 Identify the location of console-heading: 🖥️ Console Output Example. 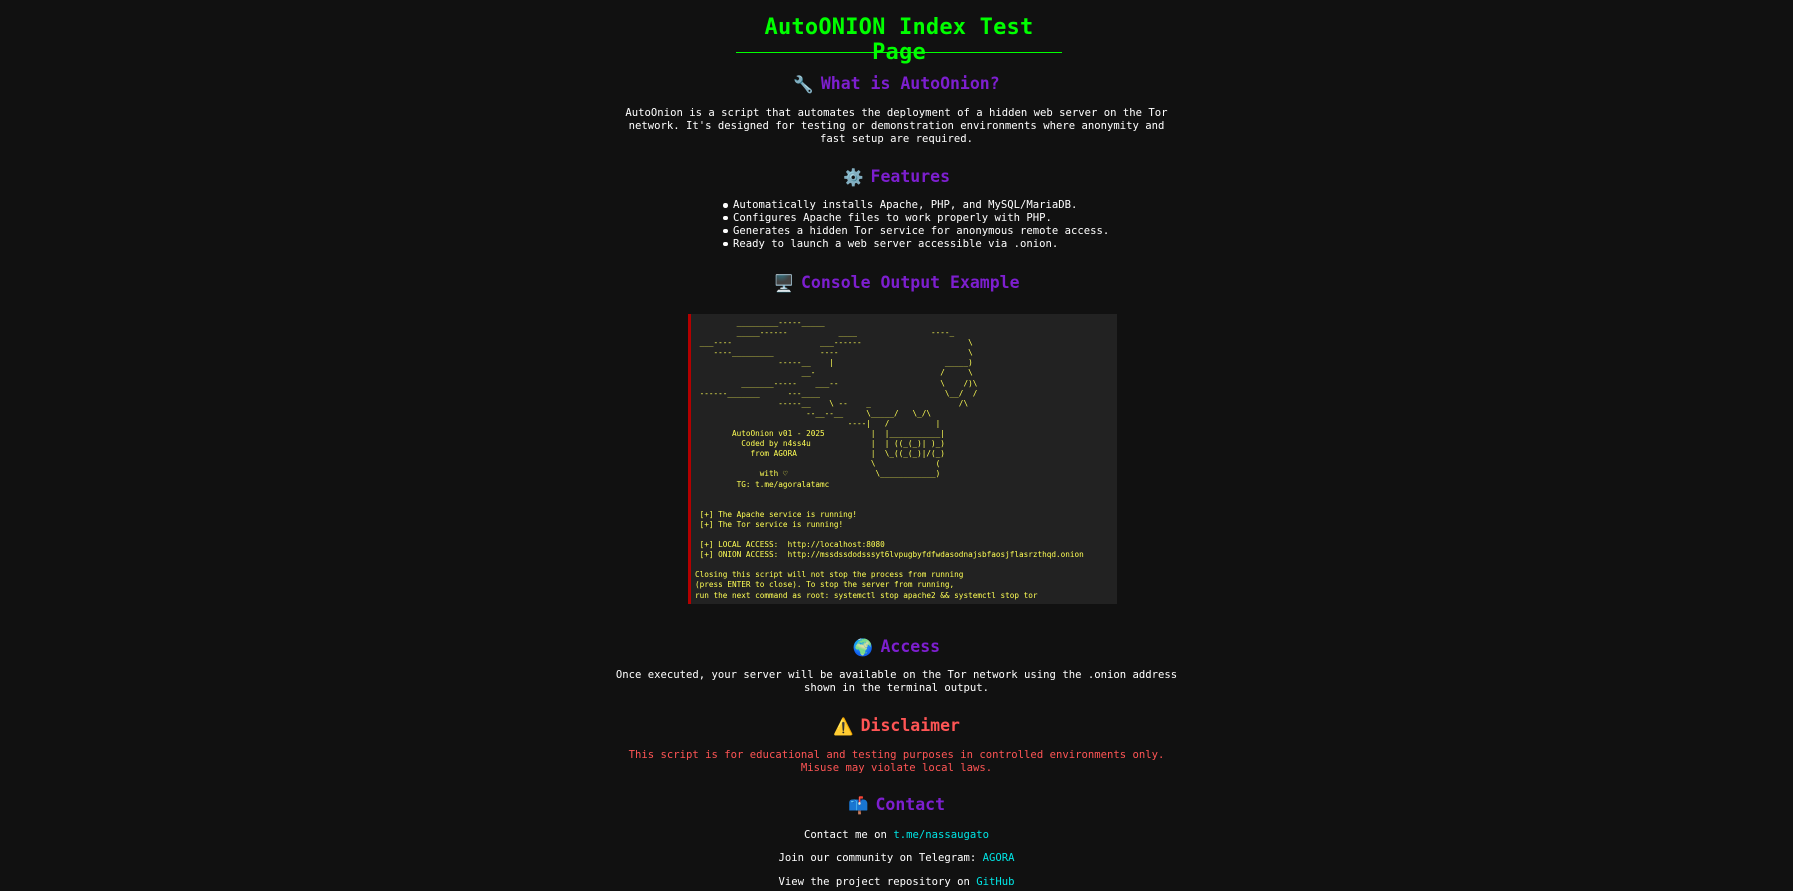
(896, 283).